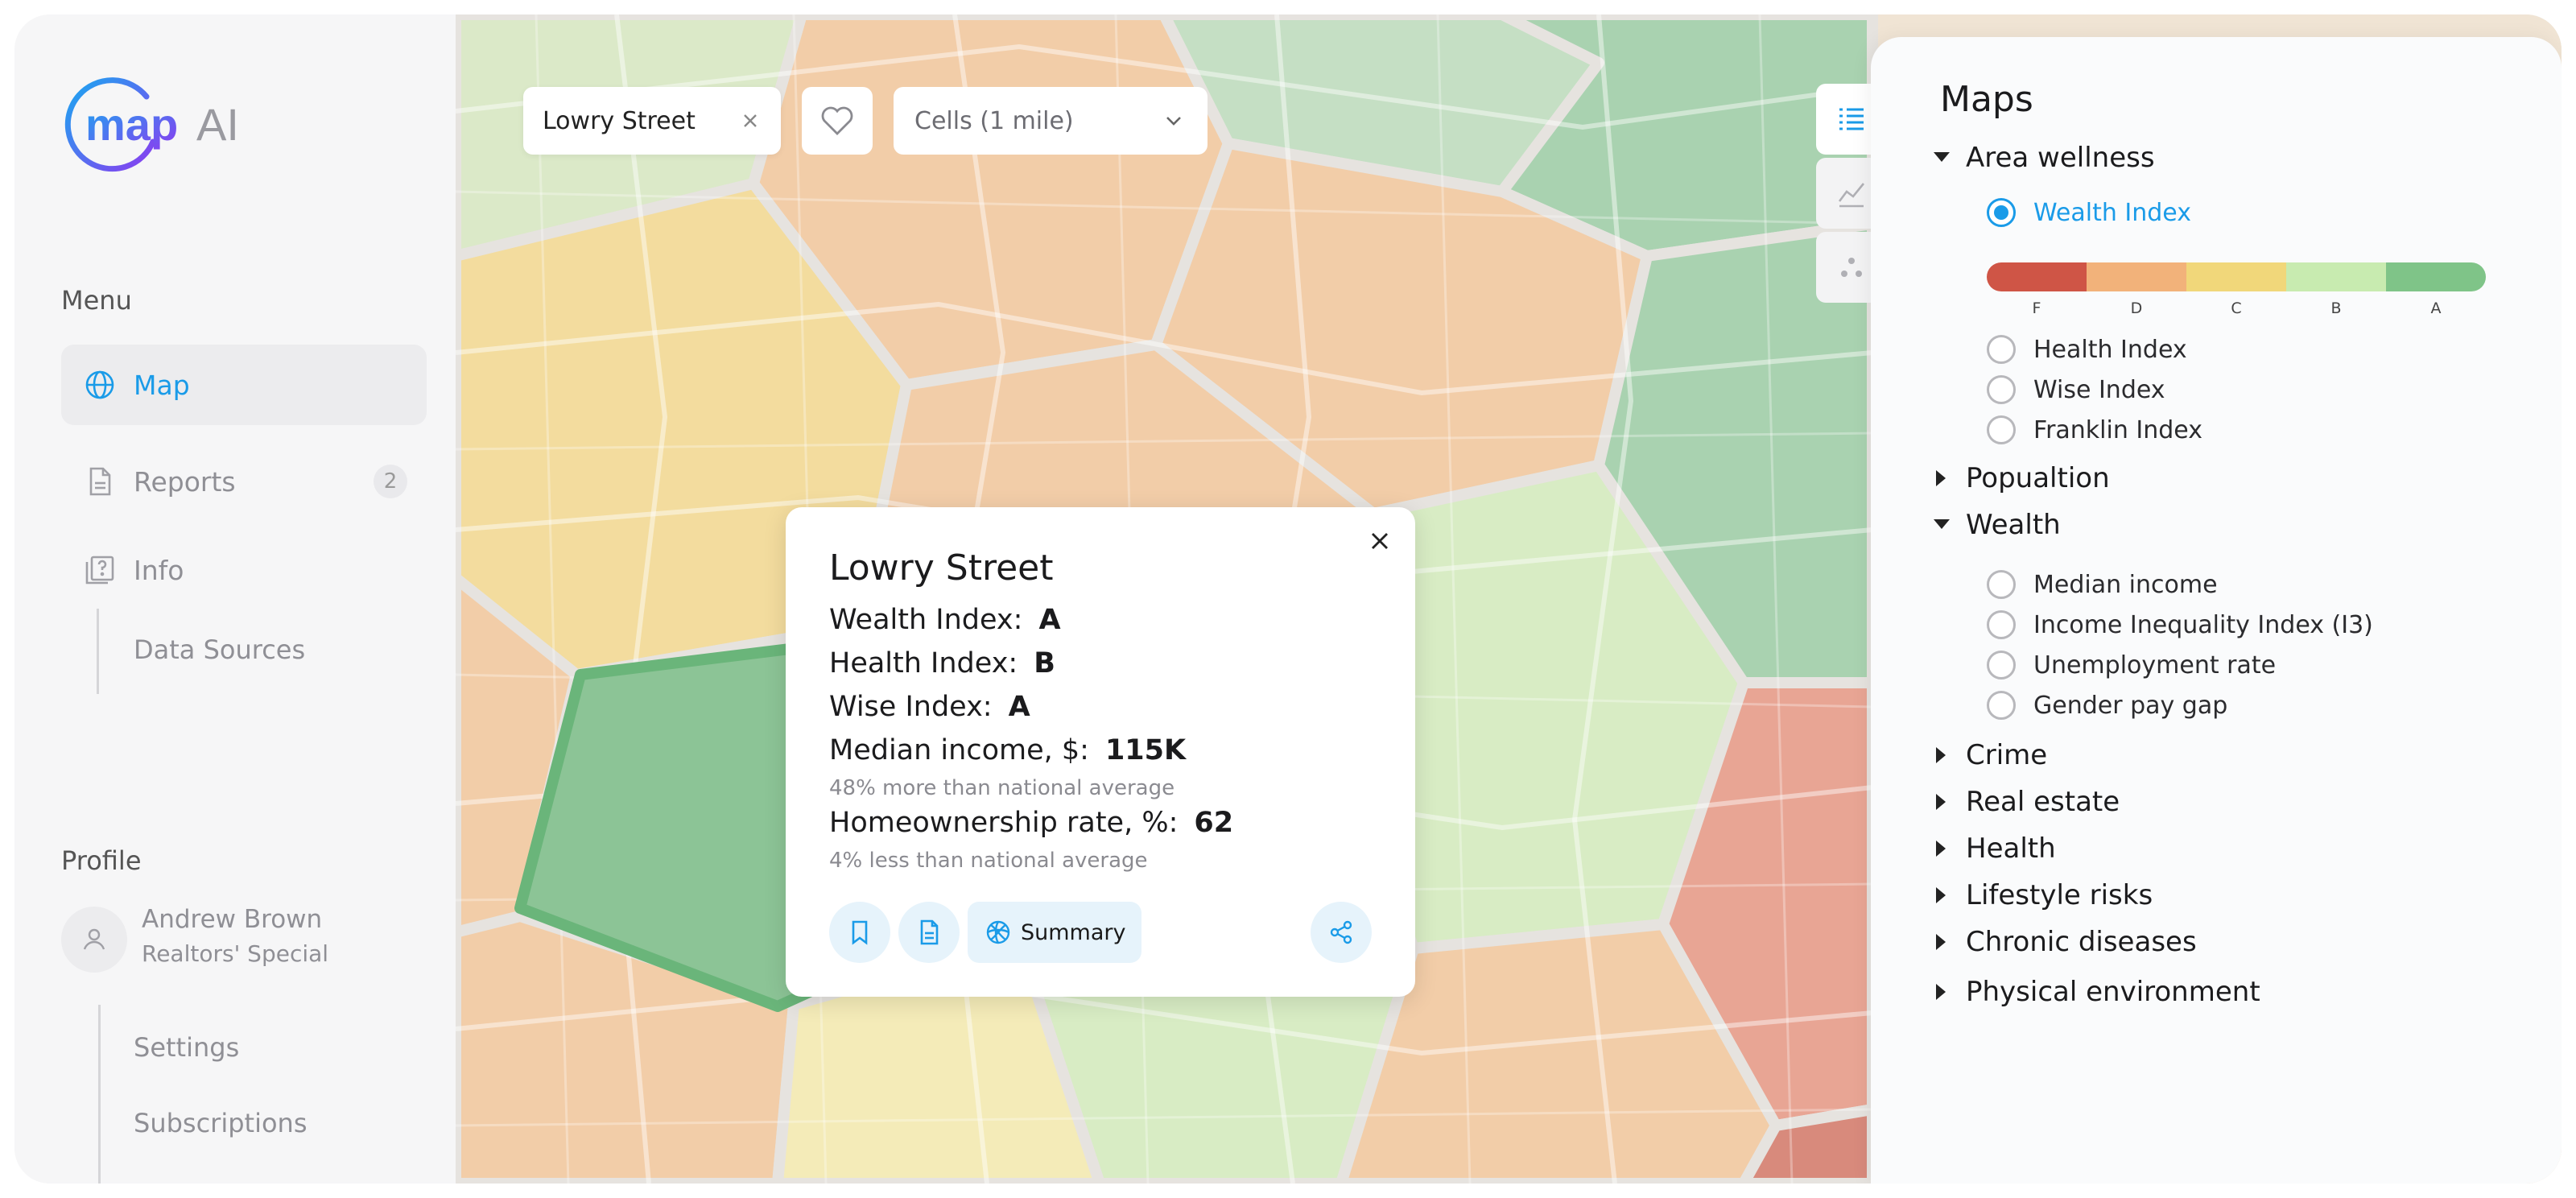 Image resolution: width=2576 pixels, height=1198 pixels. I want to click on mapai-logo: map AI, so click(162, 123).